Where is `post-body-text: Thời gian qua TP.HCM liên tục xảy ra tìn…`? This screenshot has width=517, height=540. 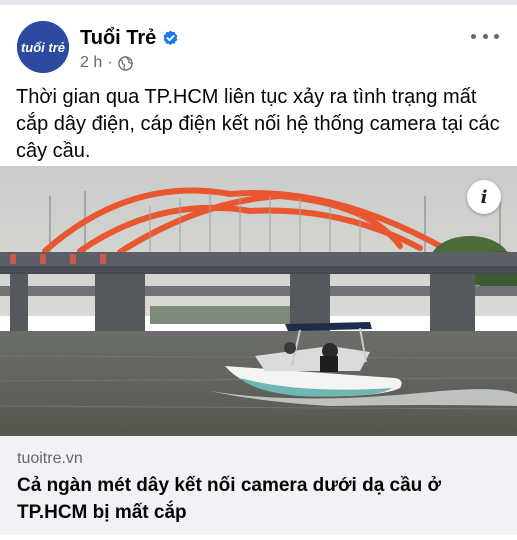 post-body-text: Thời gian qua TP.HCM liên tục xảy ra tìn… is located at coordinates (258, 124).